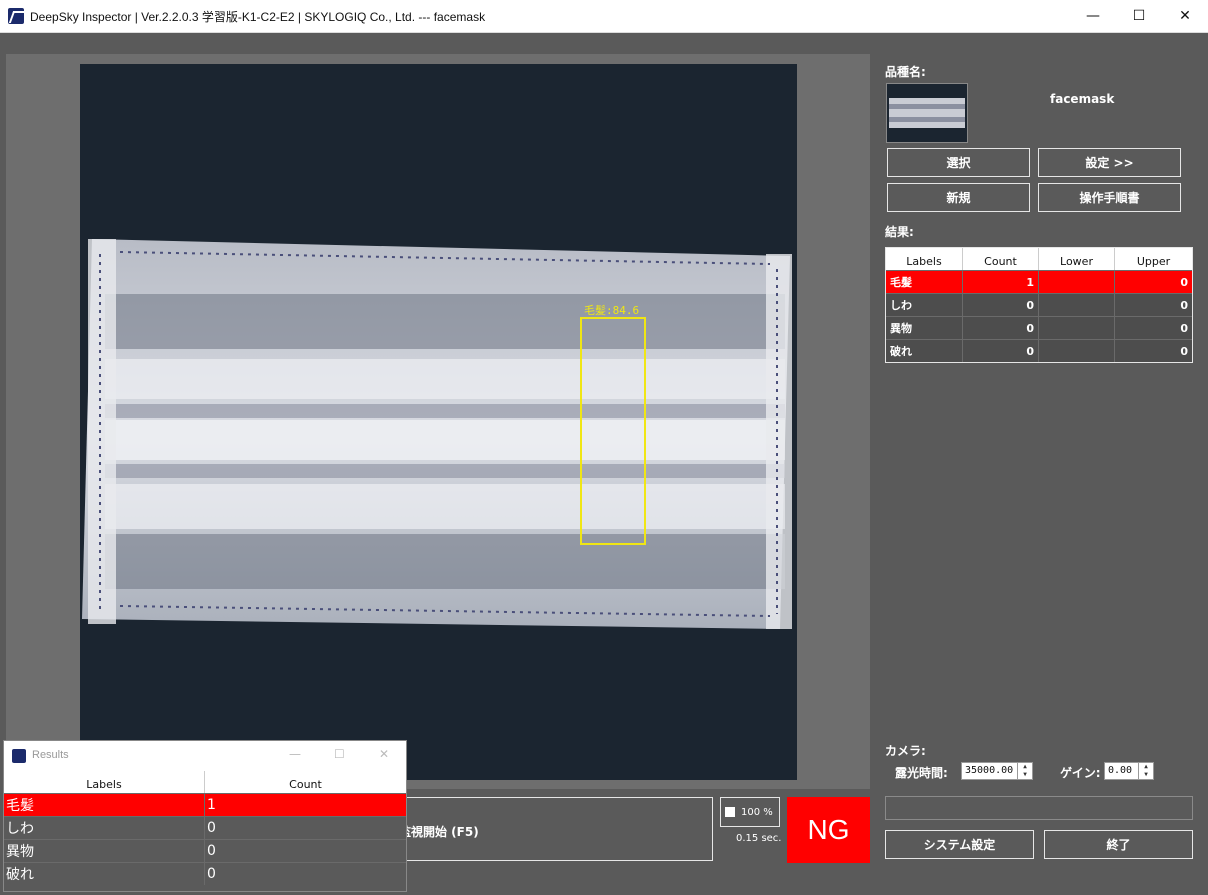 Image resolution: width=1208 pixels, height=895 pixels. Describe the element at coordinates (1077, 259) in the screenshot. I see `col-lower: Lower` at that location.